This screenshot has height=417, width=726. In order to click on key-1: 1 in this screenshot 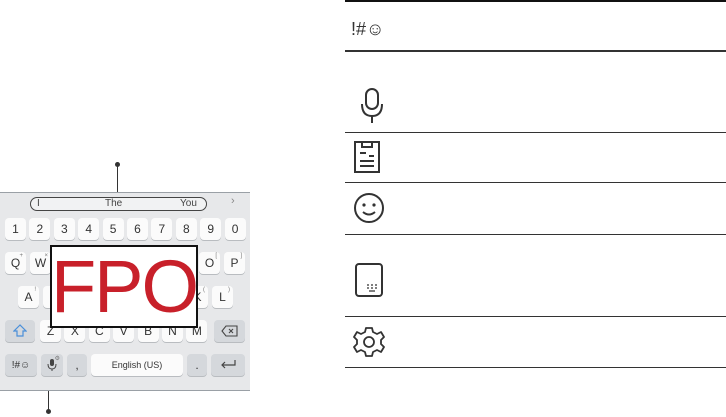, I will do `click(15, 229)`.